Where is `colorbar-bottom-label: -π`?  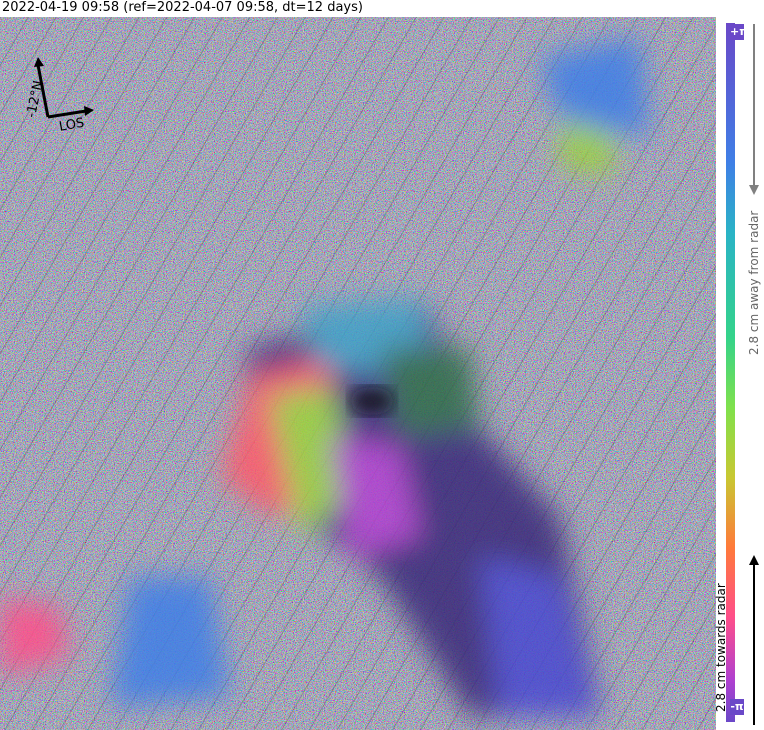
colorbar-bottom-label: -π is located at coordinates (737, 707).